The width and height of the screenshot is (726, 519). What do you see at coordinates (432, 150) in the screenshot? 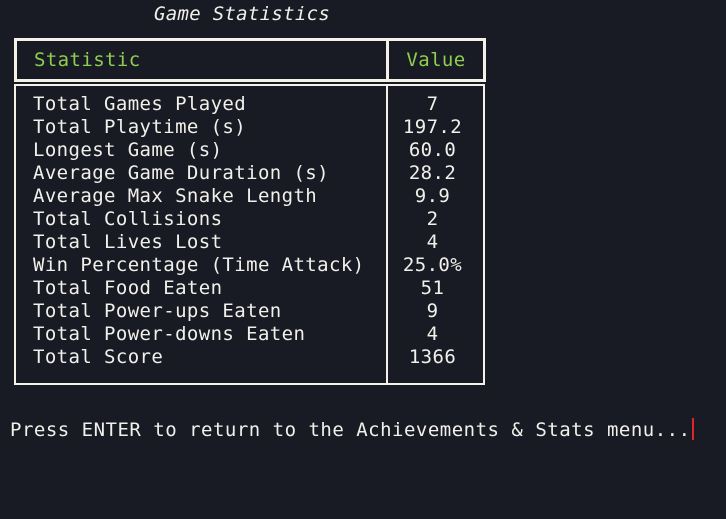
I see `stat-value: 60.0` at bounding box center [432, 150].